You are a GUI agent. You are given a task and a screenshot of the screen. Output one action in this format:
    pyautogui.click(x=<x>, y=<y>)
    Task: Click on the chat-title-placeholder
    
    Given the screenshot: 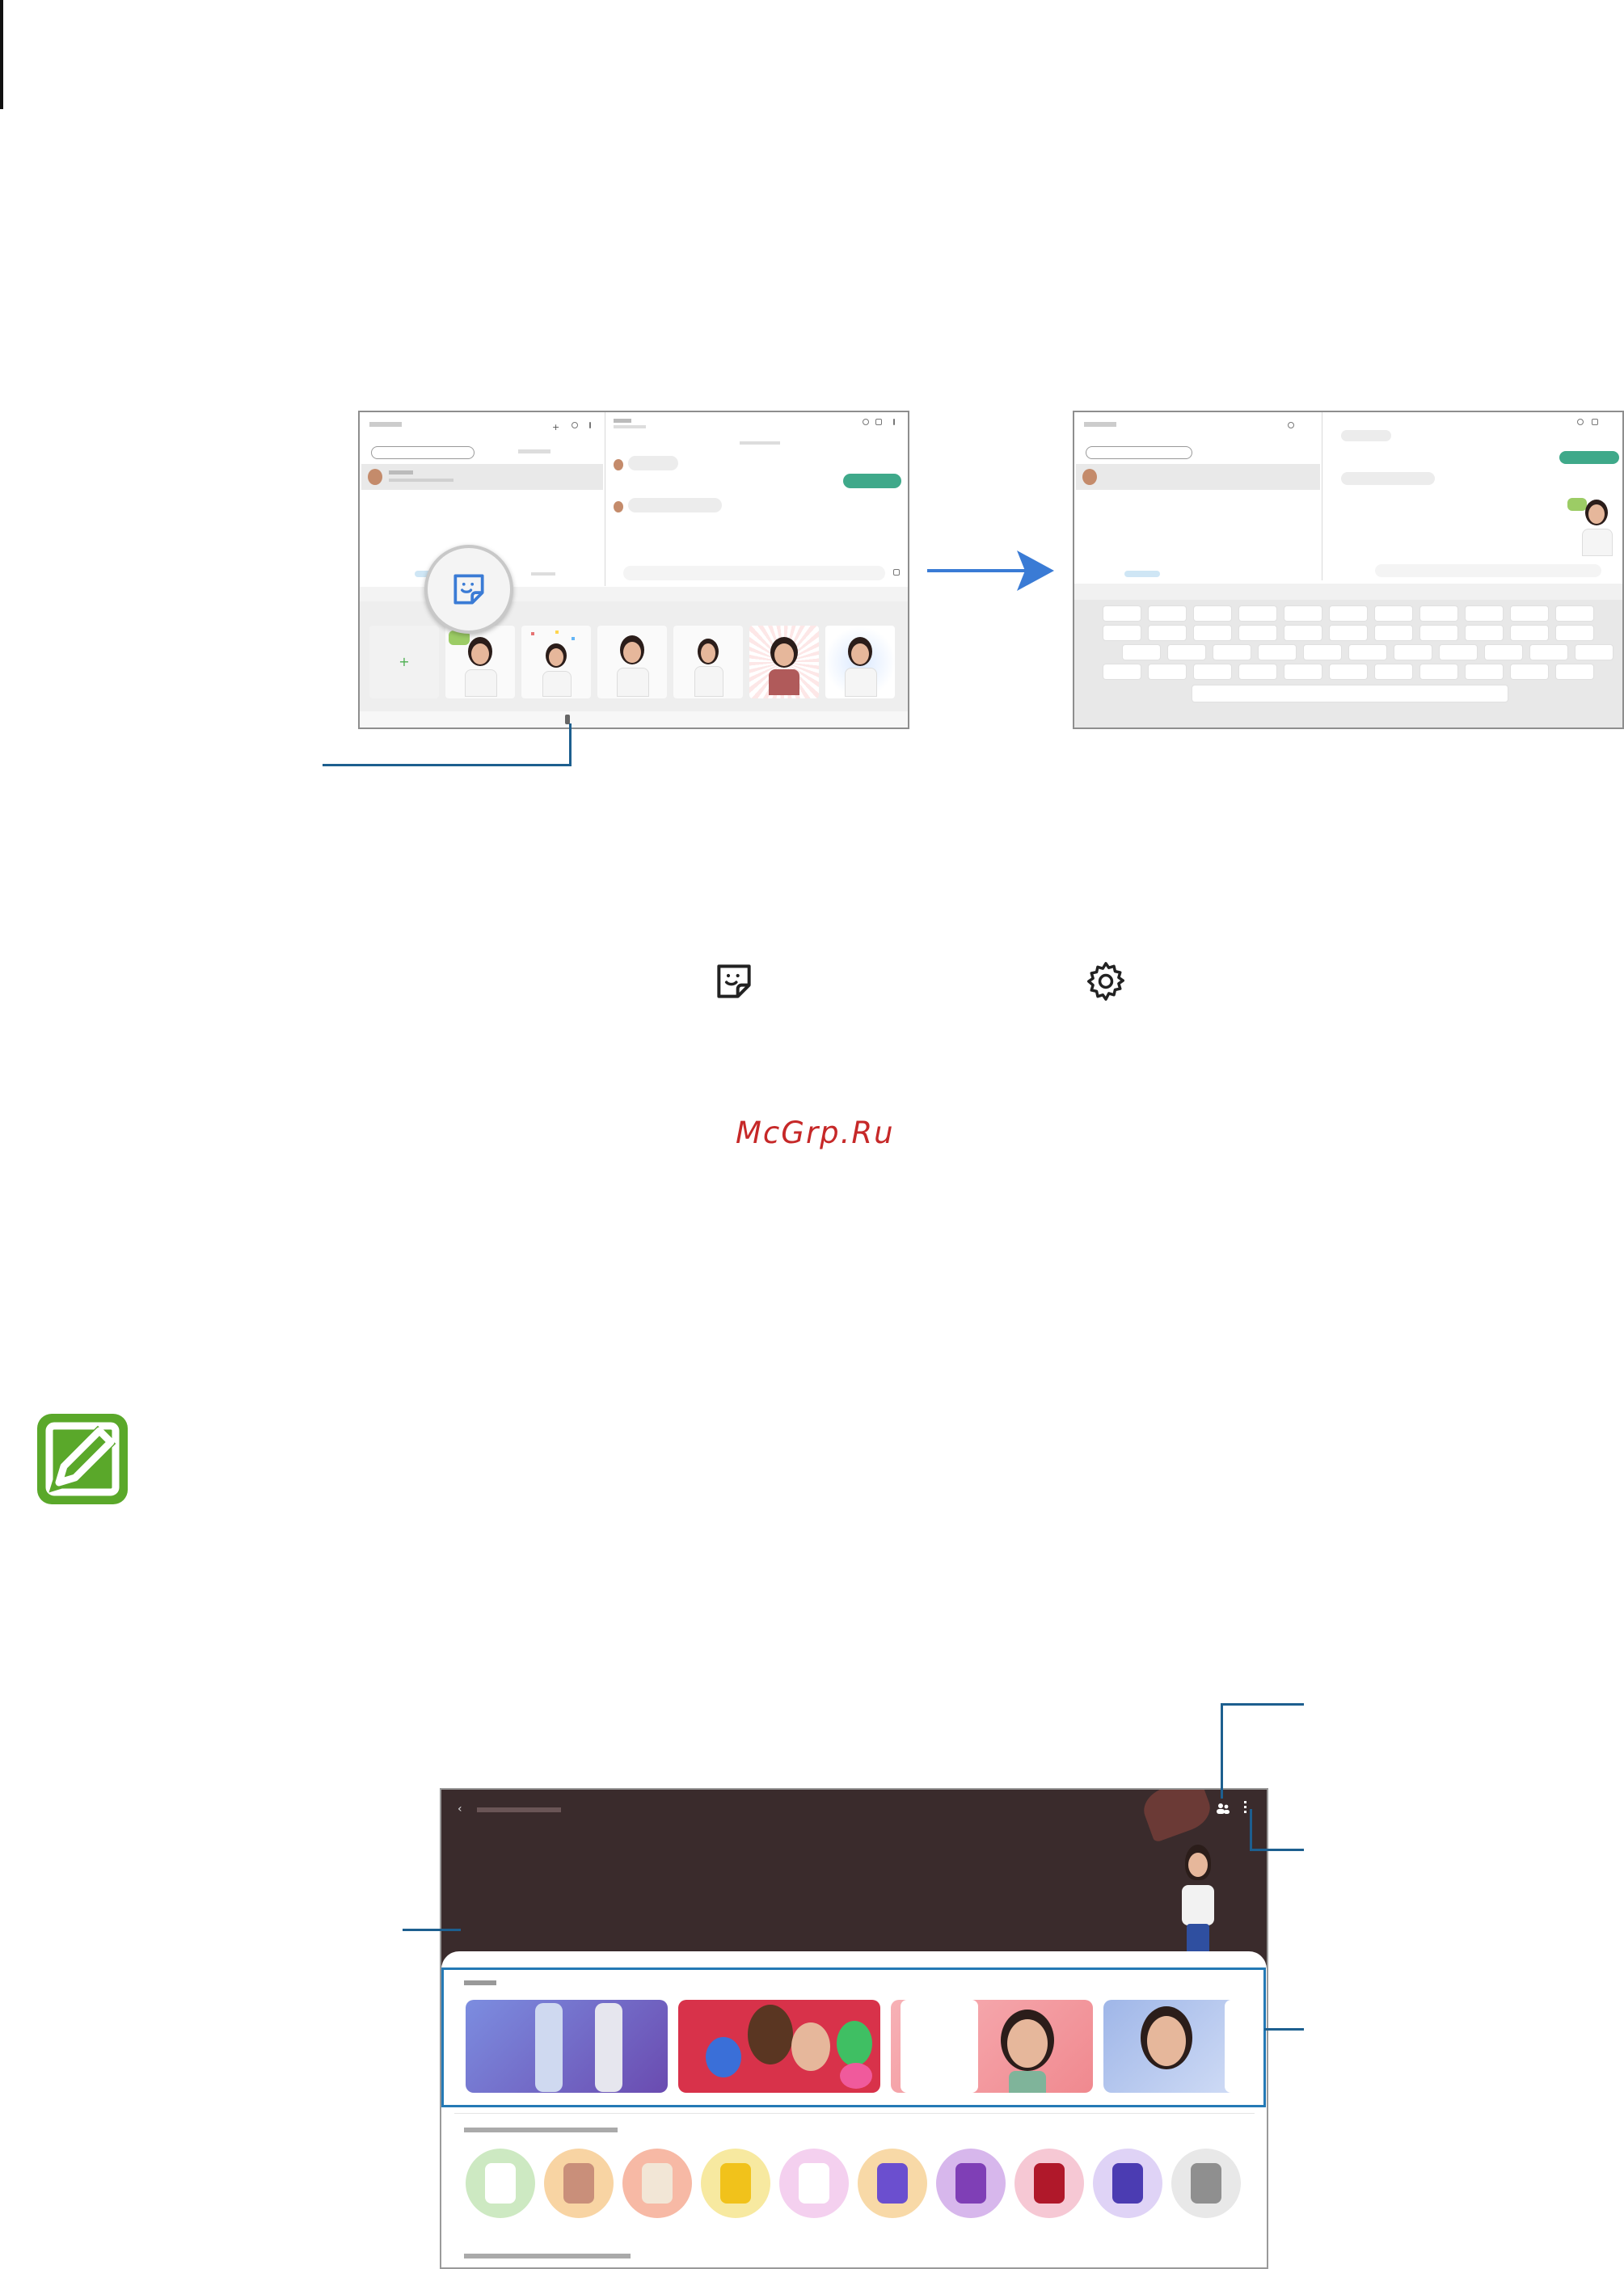 What is the action you would take?
    pyautogui.click(x=622, y=421)
    